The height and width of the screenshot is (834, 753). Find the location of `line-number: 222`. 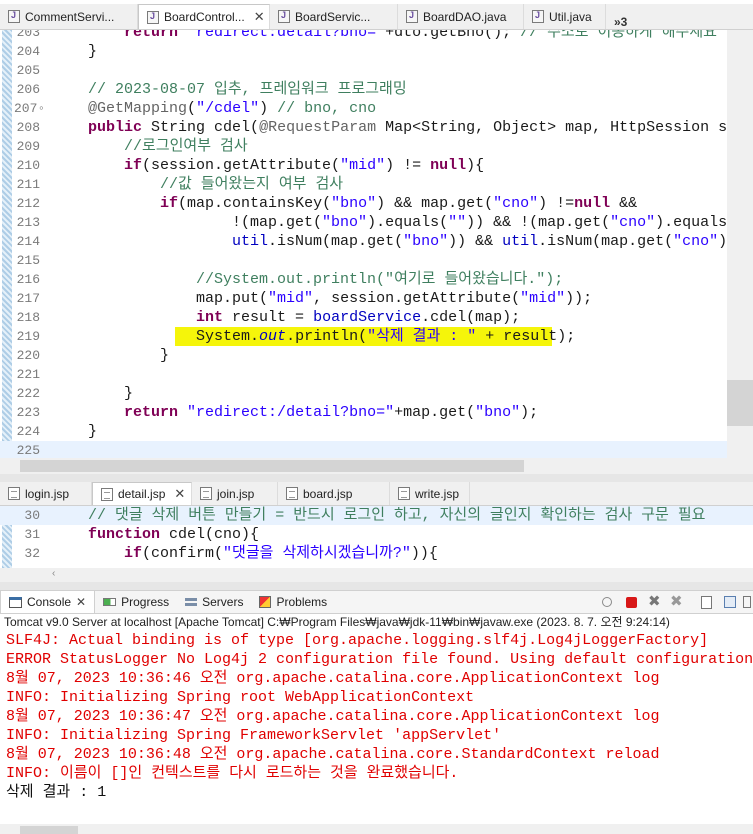

line-number: 222 is located at coordinates (28, 393).